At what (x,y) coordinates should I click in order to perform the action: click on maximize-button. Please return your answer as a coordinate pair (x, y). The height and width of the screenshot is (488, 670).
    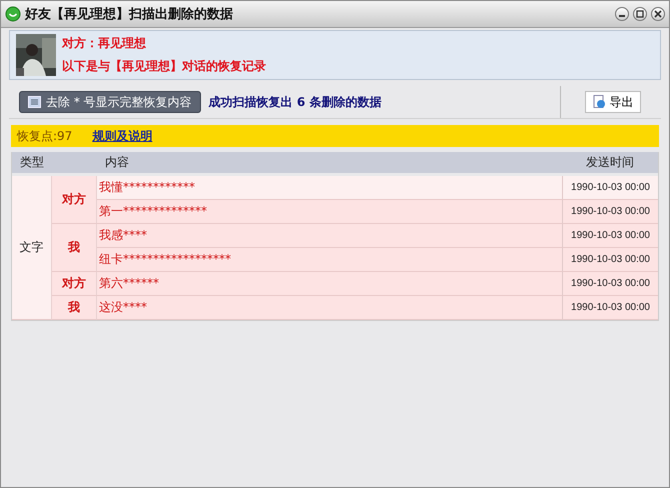
    Looking at the image, I should click on (640, 14).